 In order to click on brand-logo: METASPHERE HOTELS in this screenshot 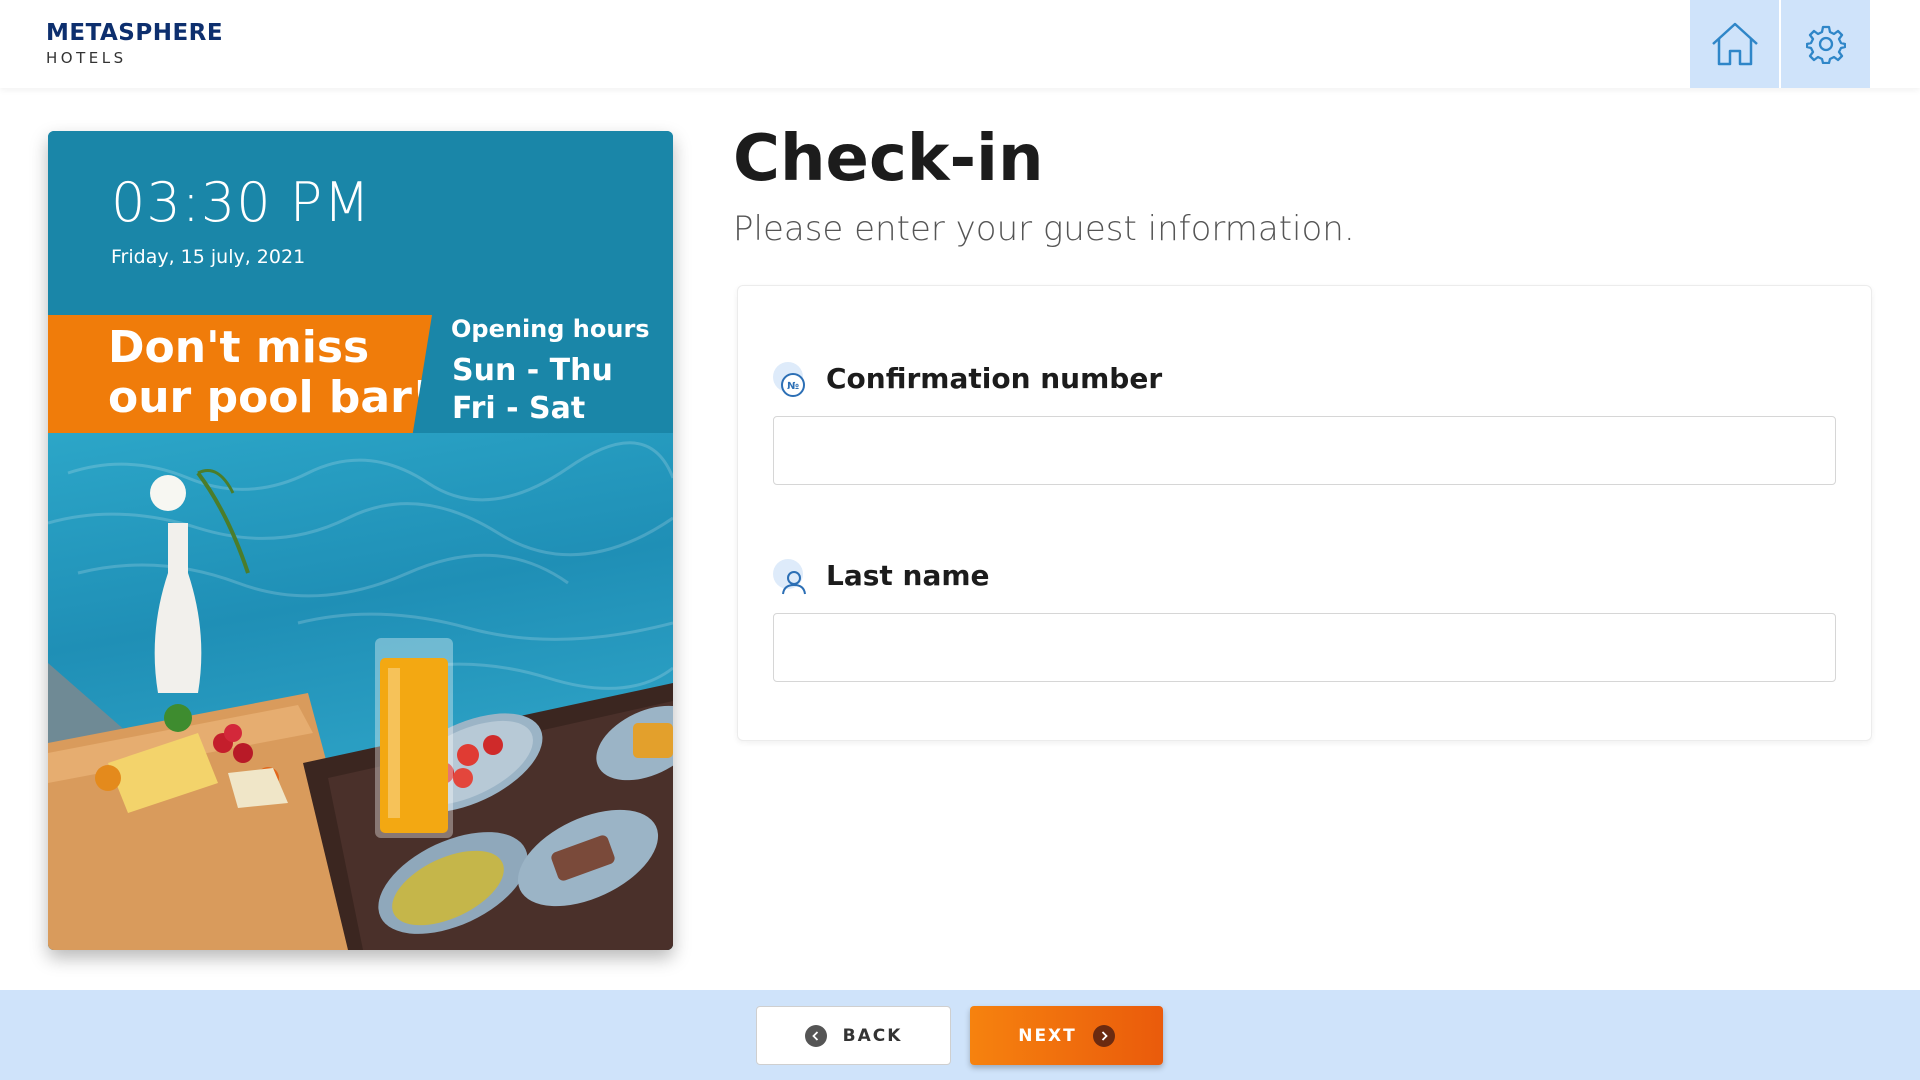, I will do `click(134, 43)`.